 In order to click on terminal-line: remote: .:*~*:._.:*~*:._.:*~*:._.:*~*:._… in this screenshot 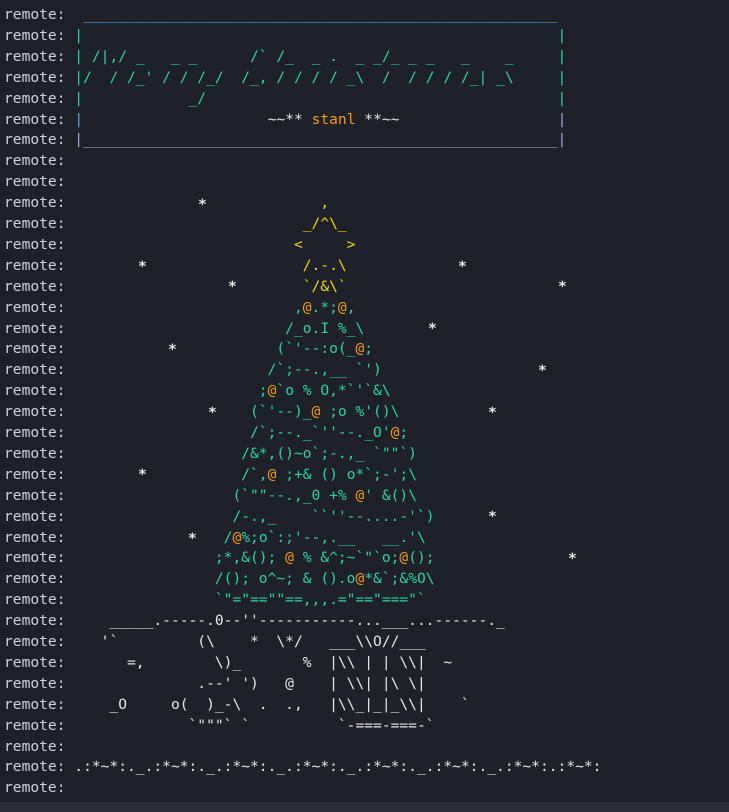, I will do `click(302, 766)`.